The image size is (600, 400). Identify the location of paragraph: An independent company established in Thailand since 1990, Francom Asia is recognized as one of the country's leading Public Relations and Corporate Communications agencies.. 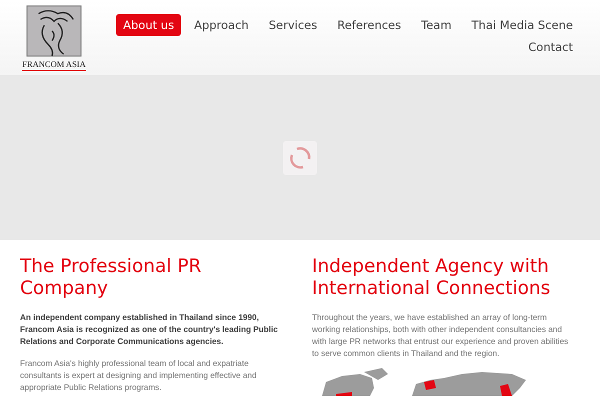
(149, 330).